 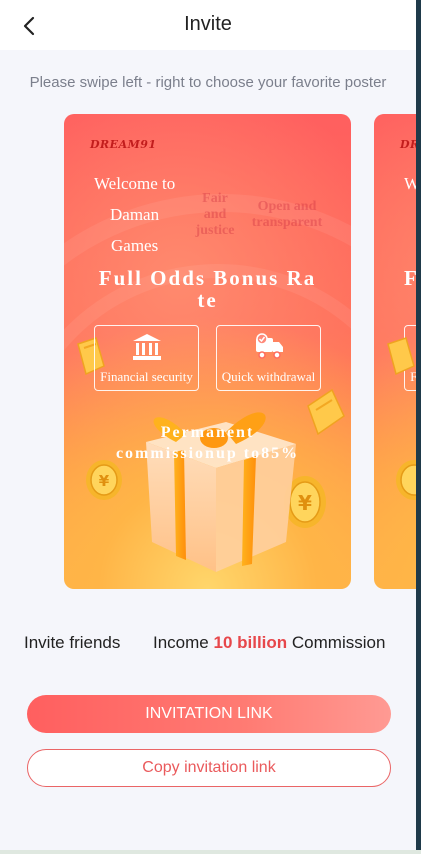 I want to click on gift-box-icon, so click(x=221, y=492).